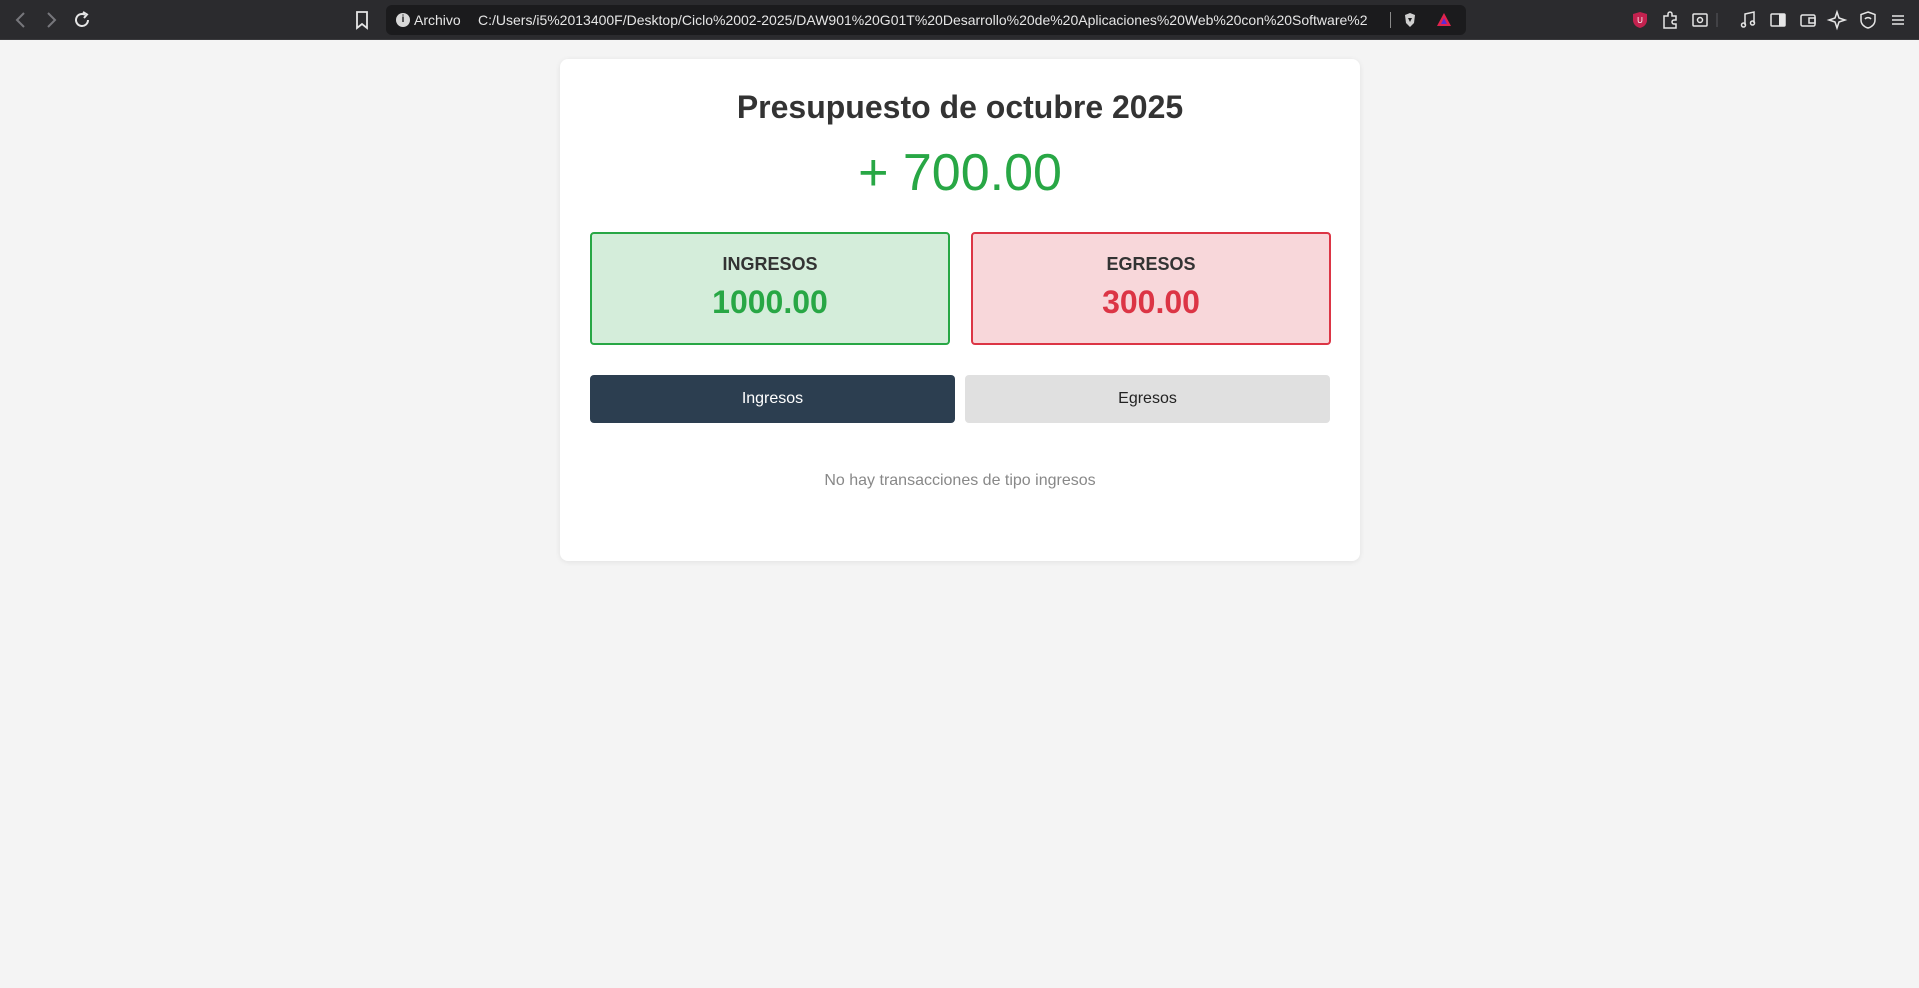 The image size is (1919, 988). I want to click on income-label: INGRESOS, so click(770, 264).